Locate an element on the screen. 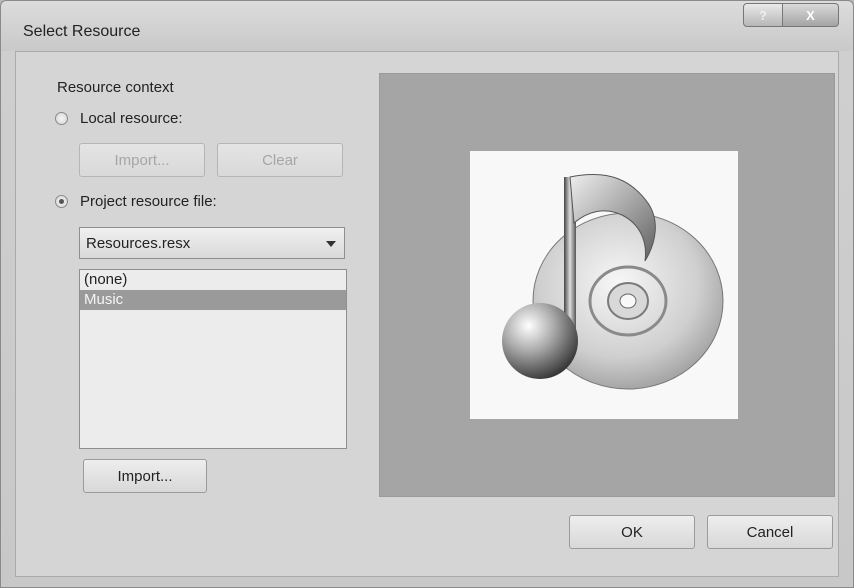 This screenshot has height=588, width=854. project-resource-label: Project resource file: is located at coordinates (148, 201).